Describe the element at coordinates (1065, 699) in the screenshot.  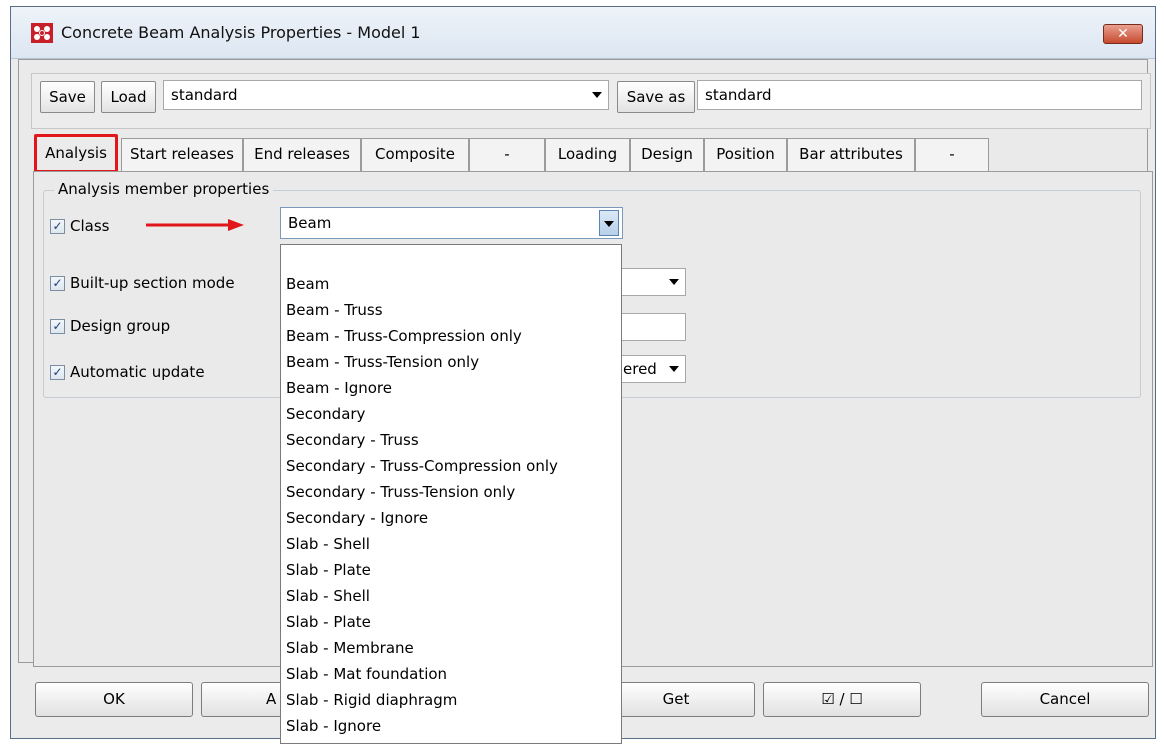
I see `cancel-button: Cancel` at that location.